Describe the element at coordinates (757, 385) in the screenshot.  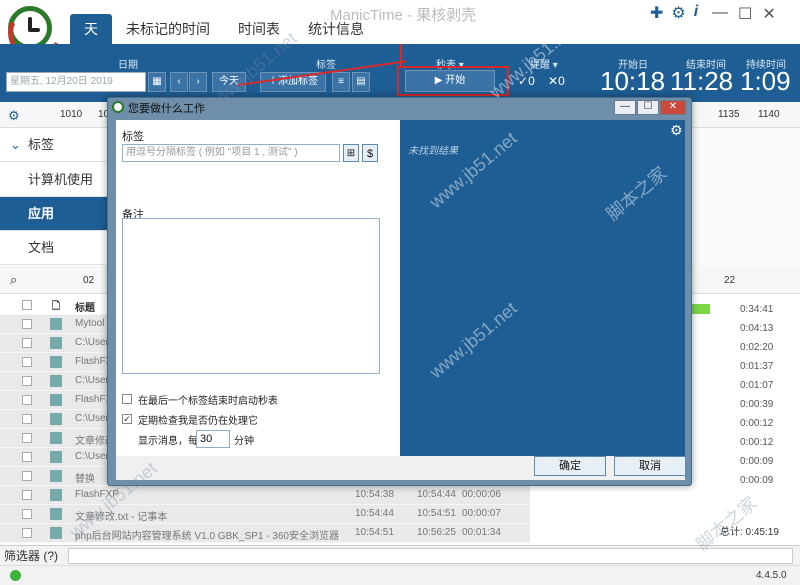
I see `summary-duration: 0:01:07` at that location.